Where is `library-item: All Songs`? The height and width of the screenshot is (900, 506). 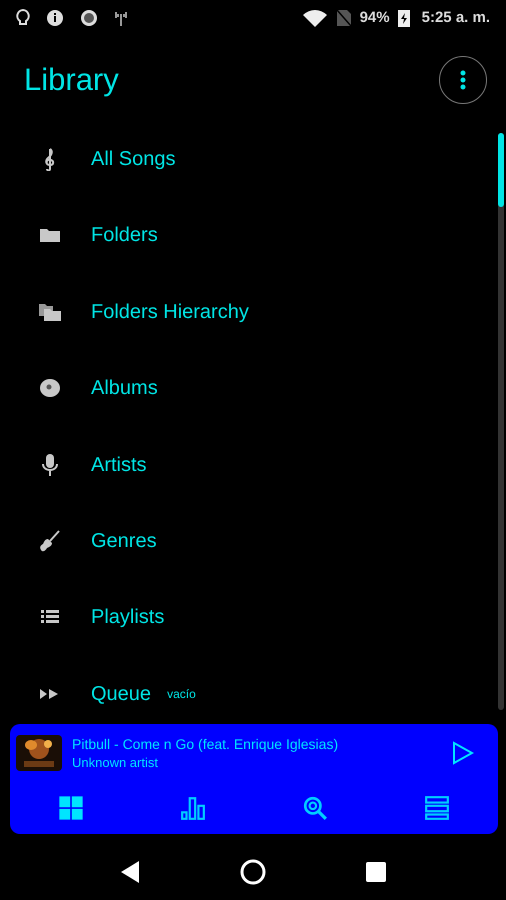
library-item: All Songs is located at coordinates (253, 159).